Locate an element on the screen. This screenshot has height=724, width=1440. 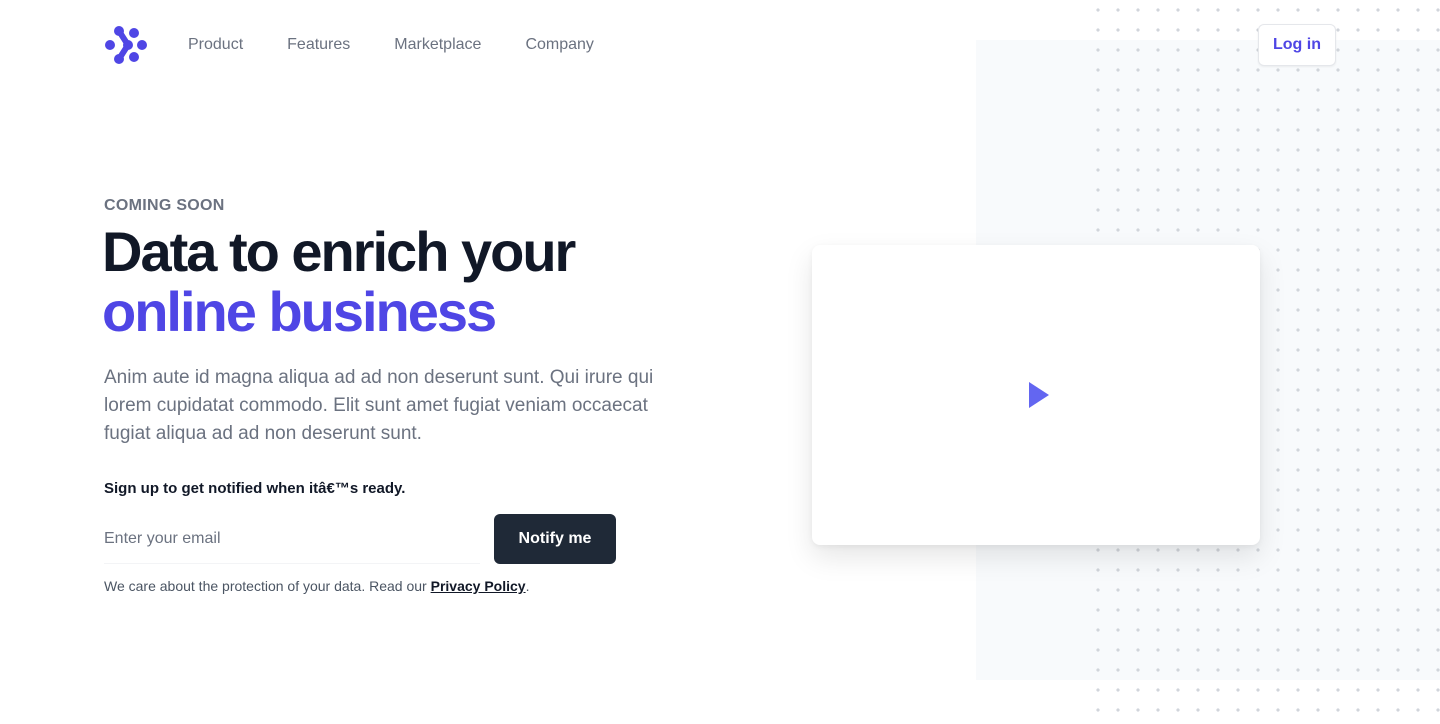
nav-item-features: Features is located at coordinates (318, 45).